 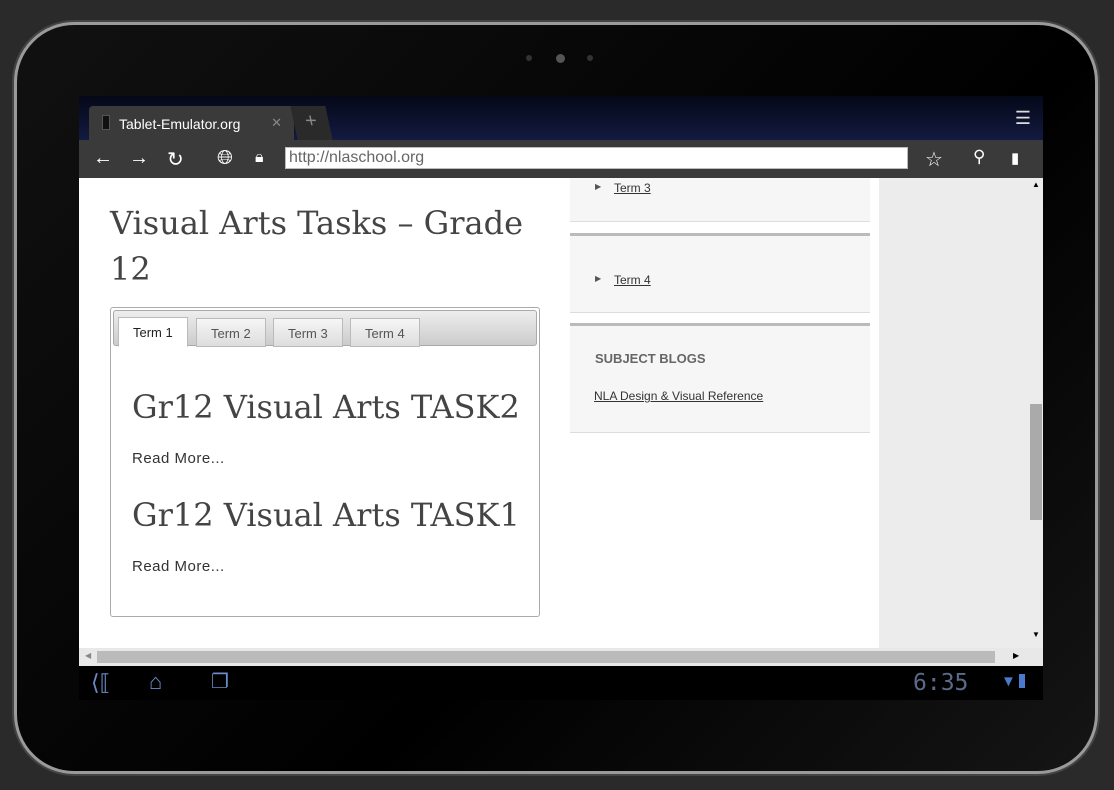 I want to click on term-3-link: Term 3, so click(x=632, y=188).